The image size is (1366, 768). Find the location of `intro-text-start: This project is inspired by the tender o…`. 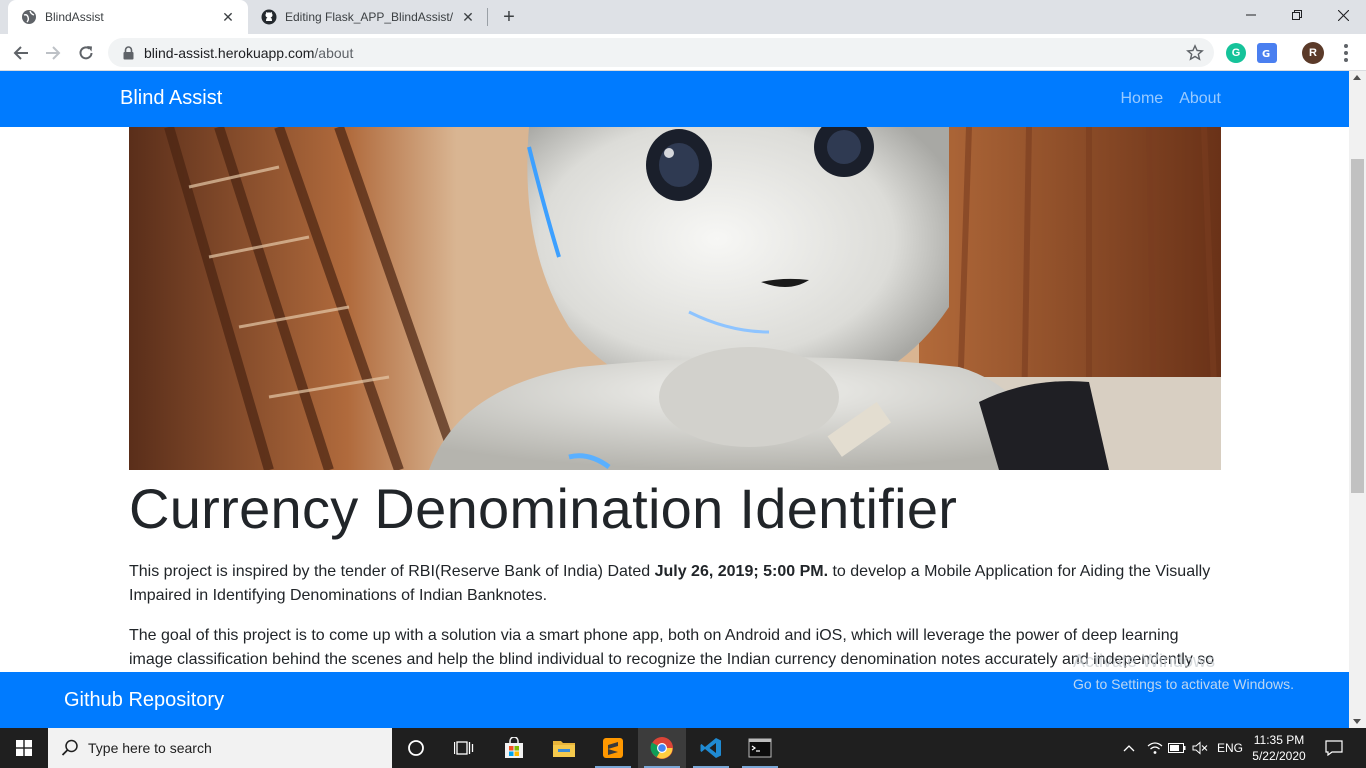

intro-text-start: This project is inspired by the tender o… is located at coordinates (392, 571).